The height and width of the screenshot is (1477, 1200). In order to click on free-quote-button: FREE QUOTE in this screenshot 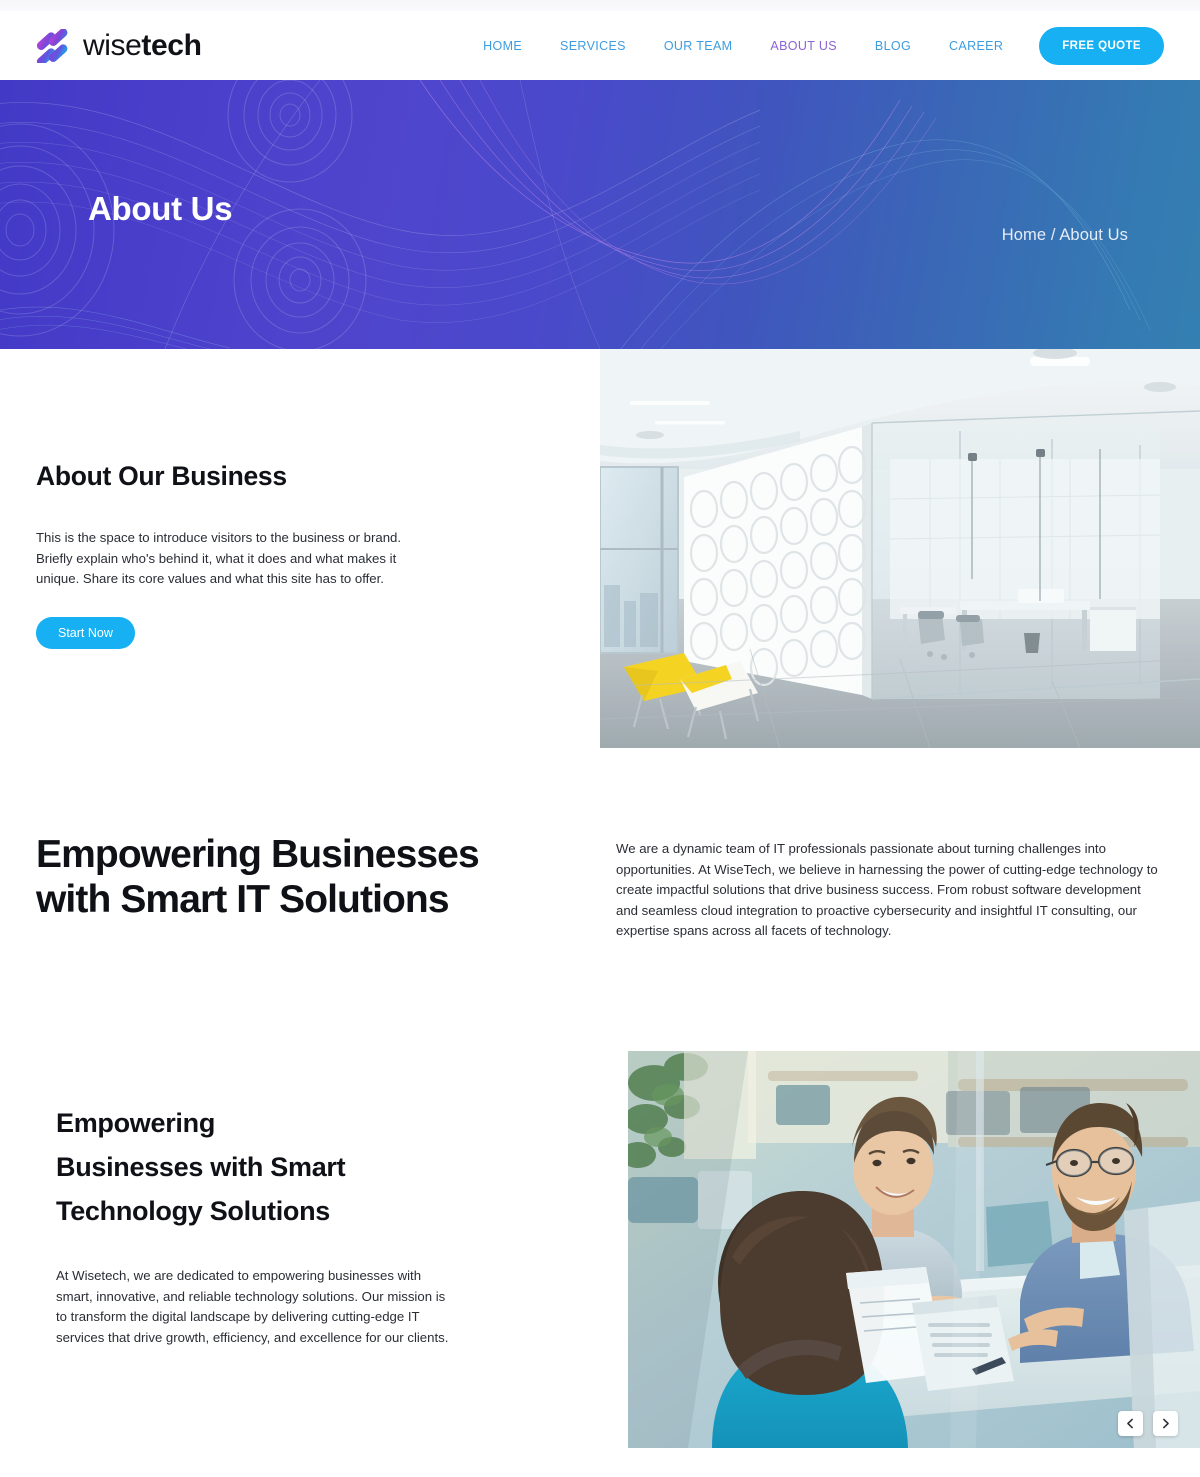, I will do `click(1101, 45)`.